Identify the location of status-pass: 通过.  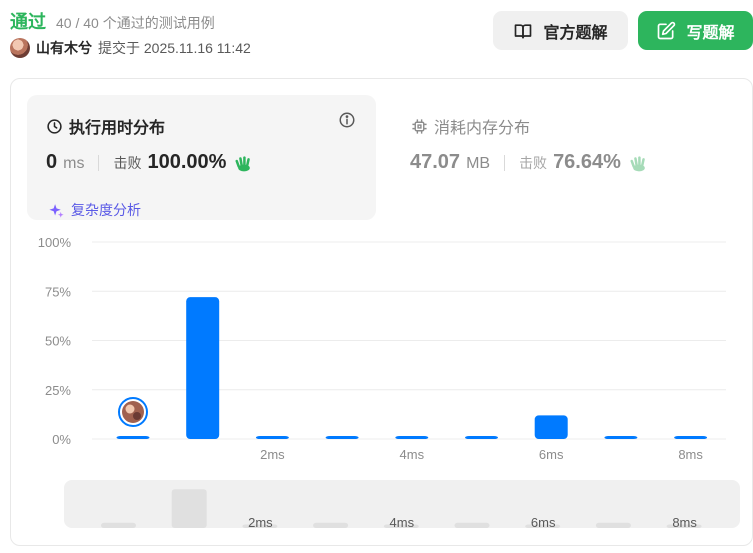
(28, 22).